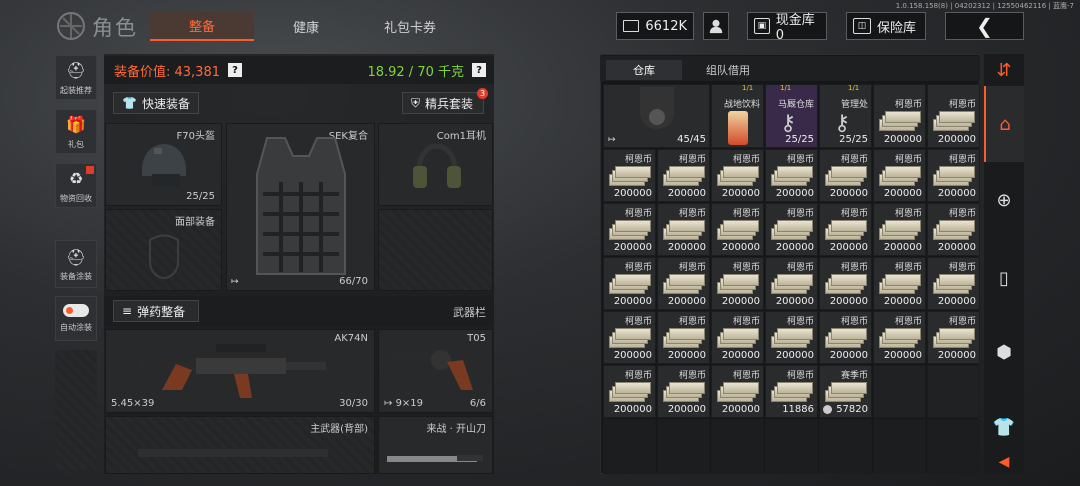 Image resolution: width=1080 pixels, height=486 pixels. I want to click on tab-loadout: 整备, so click(202, 26).